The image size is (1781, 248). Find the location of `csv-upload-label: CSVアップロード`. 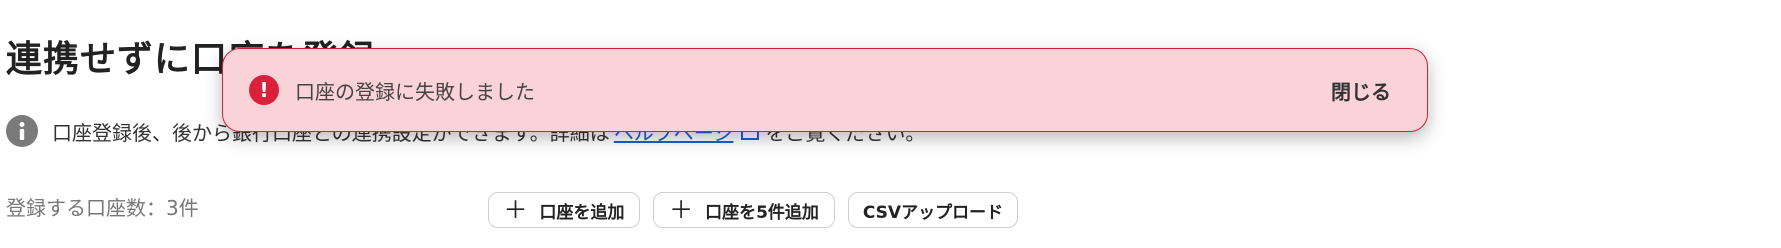

csv-upload-label: CSVアップロード is located at coordinates (933, 212).